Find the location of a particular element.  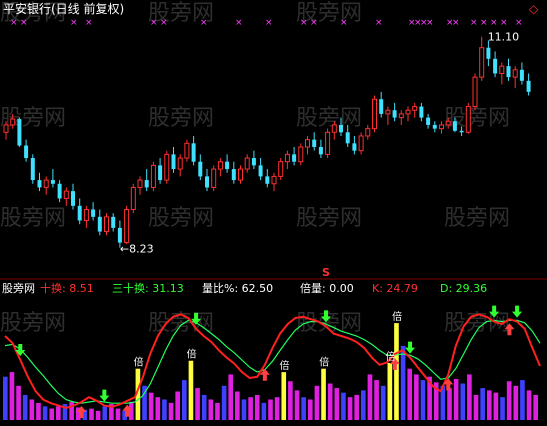

low-price-label: ←8.23 is located at coordinates (137, 249).